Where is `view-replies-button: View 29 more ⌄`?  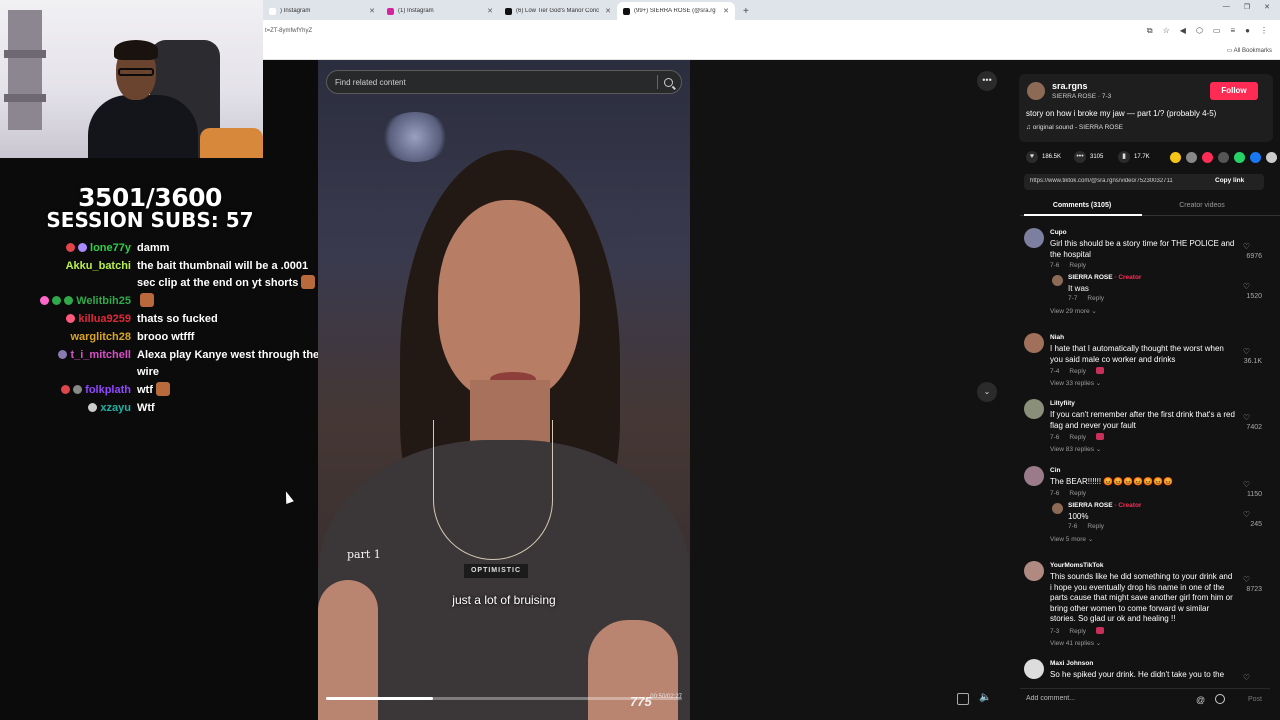 view-replies-button: View 29 more ⌄ is located at coordinates (1073, 311).